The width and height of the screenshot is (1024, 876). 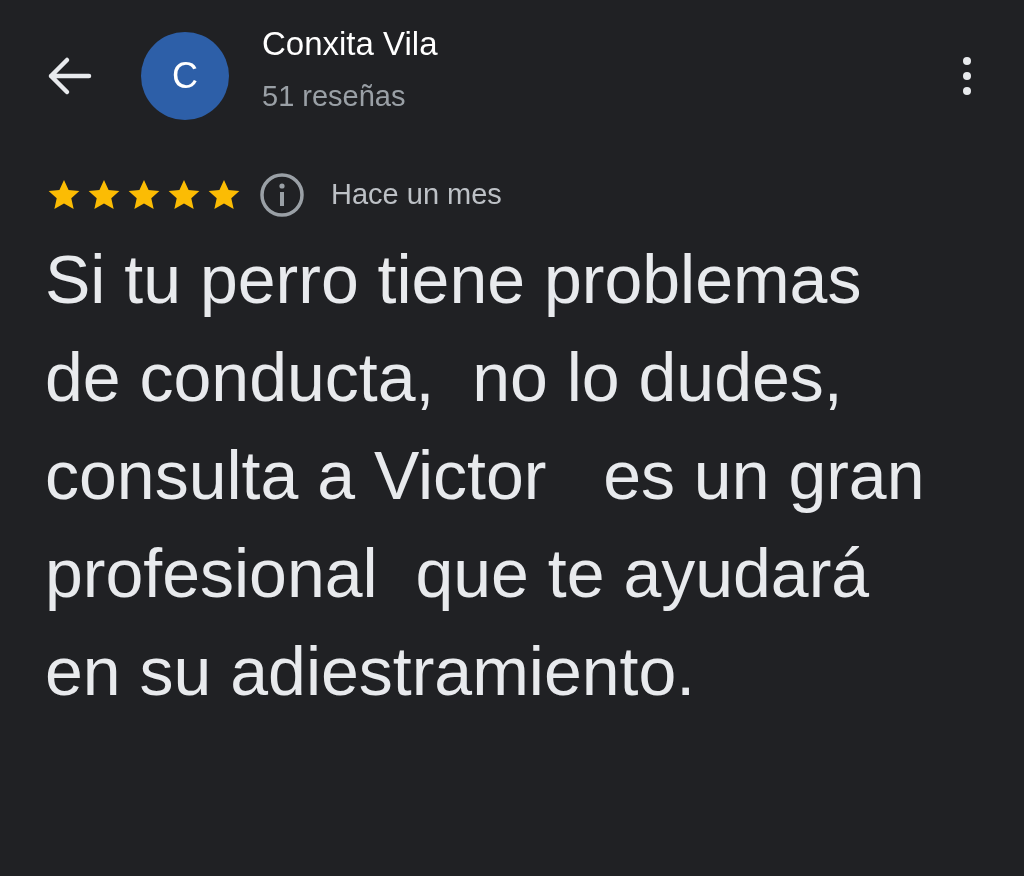 What do you see at coordinates (416, 195) in the screenshot?
I see `review-time: Hace un mes` at bounding box center [416, 195].